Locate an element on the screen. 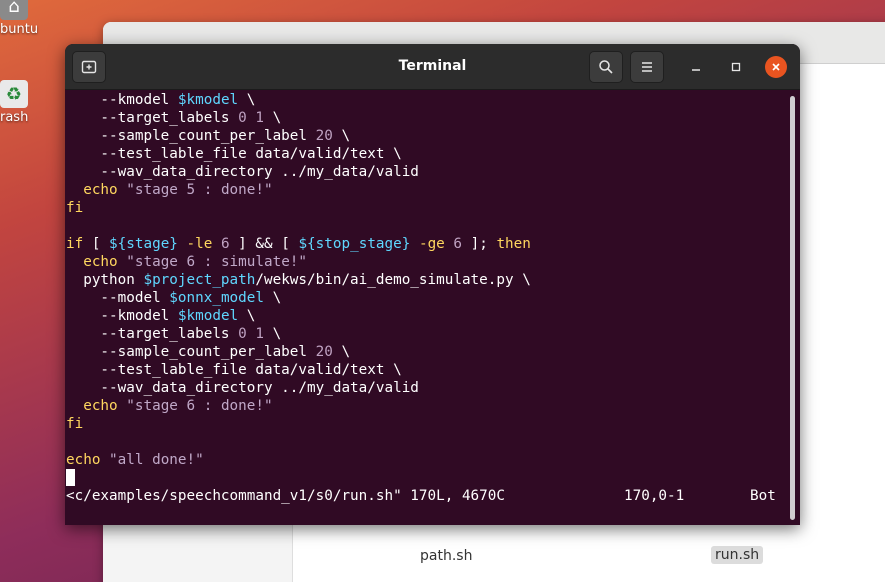 This screenshot has width=885, height=582. code-token: then is located at coordinates (513, 244).